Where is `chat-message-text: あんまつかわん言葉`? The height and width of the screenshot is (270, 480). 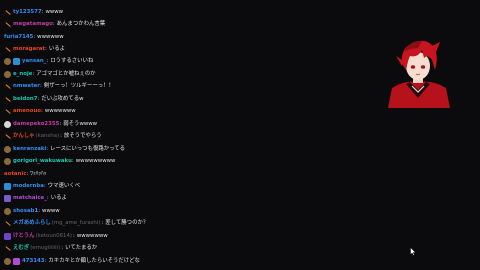 chat-message-text: あんまつかわん言葉 is located at coordinates (81, 24).